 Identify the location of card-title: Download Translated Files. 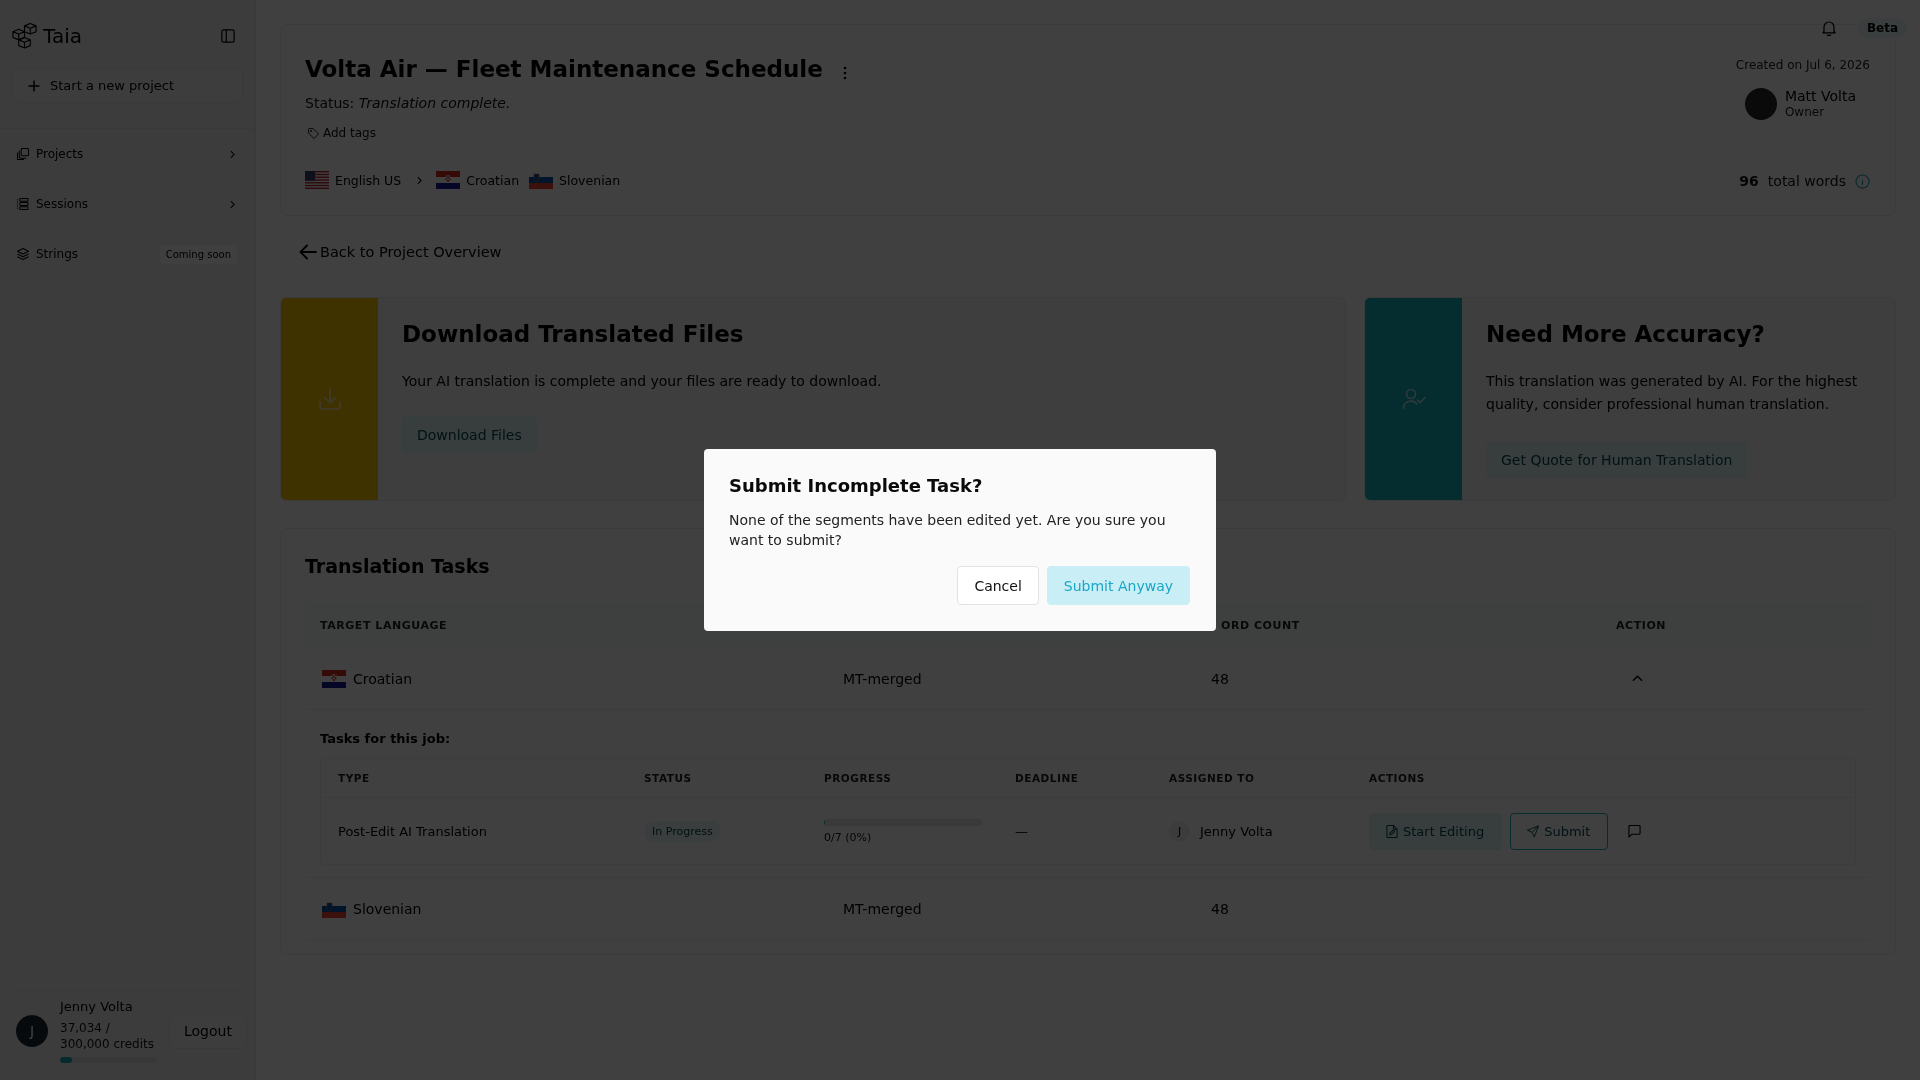
(573, 334).